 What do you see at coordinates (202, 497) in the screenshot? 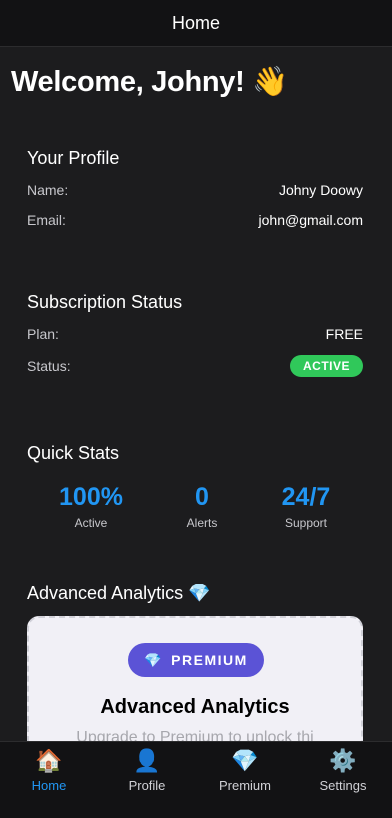
I see `stat-value: 0` at bounding box center [202, 497].